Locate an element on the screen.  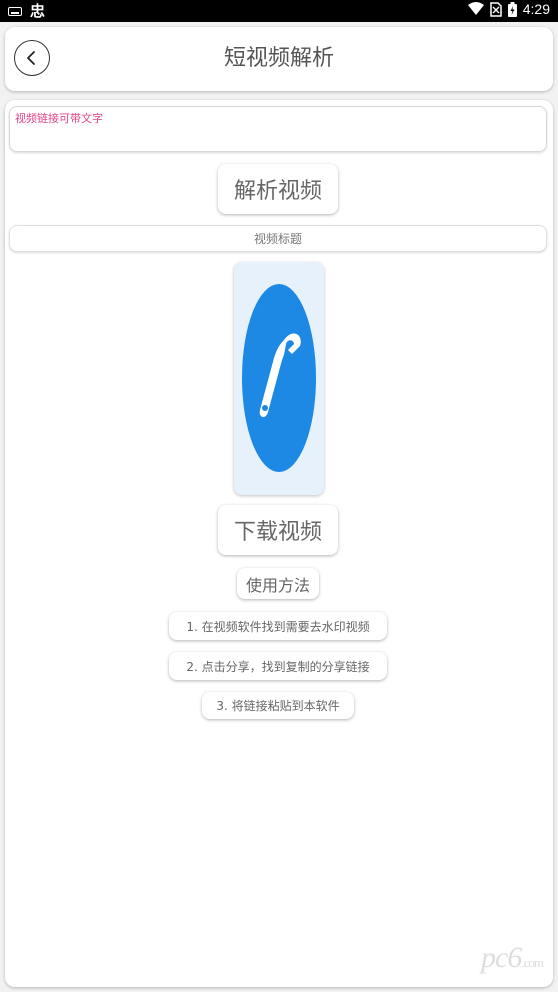
watermark-logo: pc6.com is located at coordinates (512, 958).